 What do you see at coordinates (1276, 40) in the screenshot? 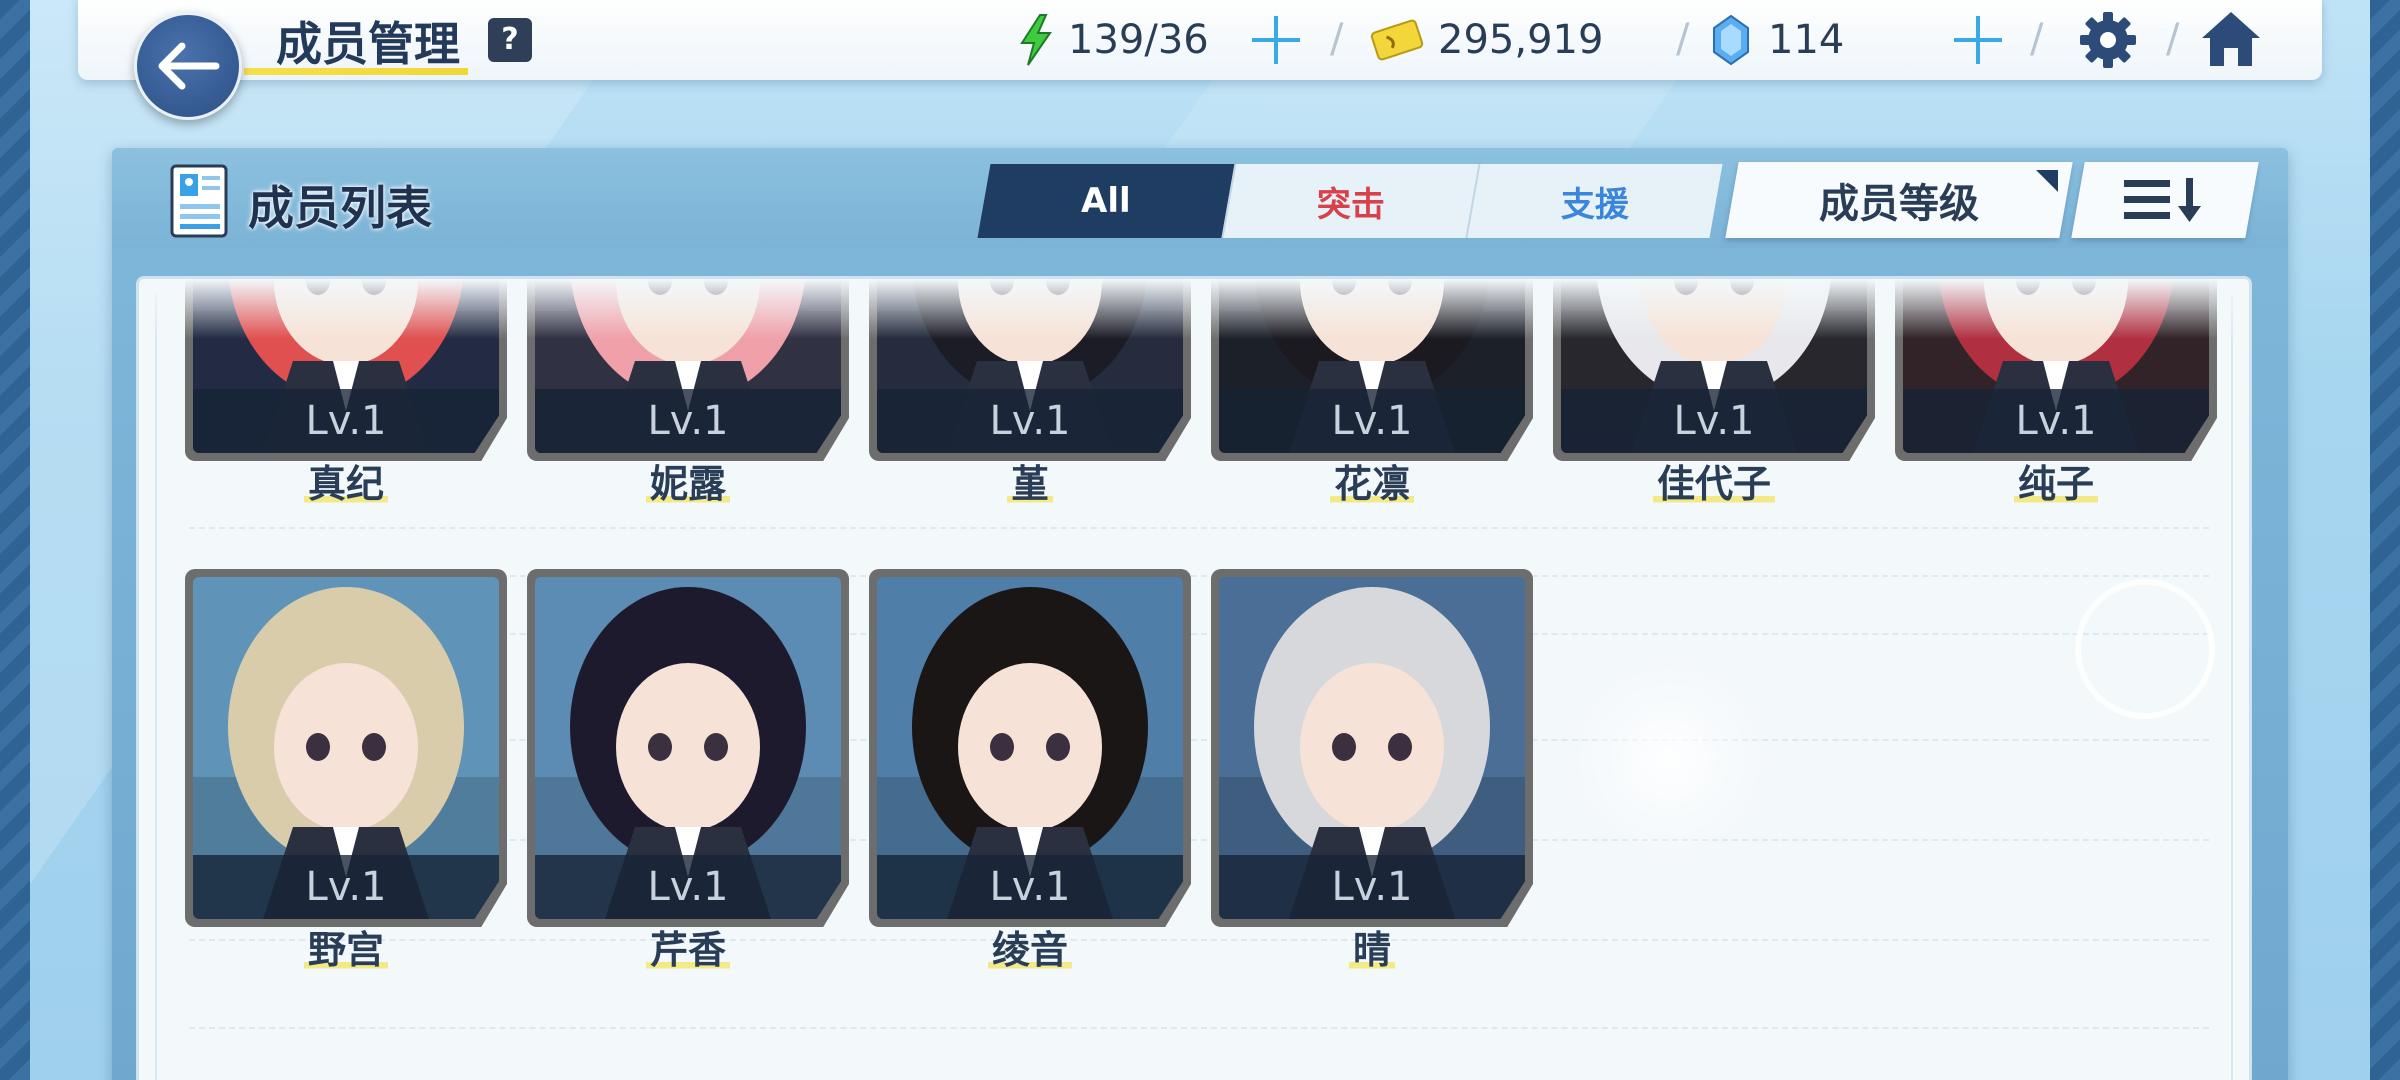
I see `add-ap-button` at bounding box center [1276, 40].